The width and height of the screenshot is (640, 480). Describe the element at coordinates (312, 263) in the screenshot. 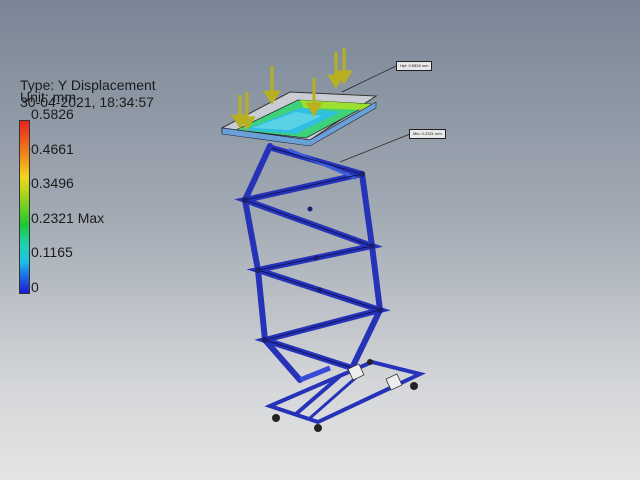

I see `scissor-arms` at that location.